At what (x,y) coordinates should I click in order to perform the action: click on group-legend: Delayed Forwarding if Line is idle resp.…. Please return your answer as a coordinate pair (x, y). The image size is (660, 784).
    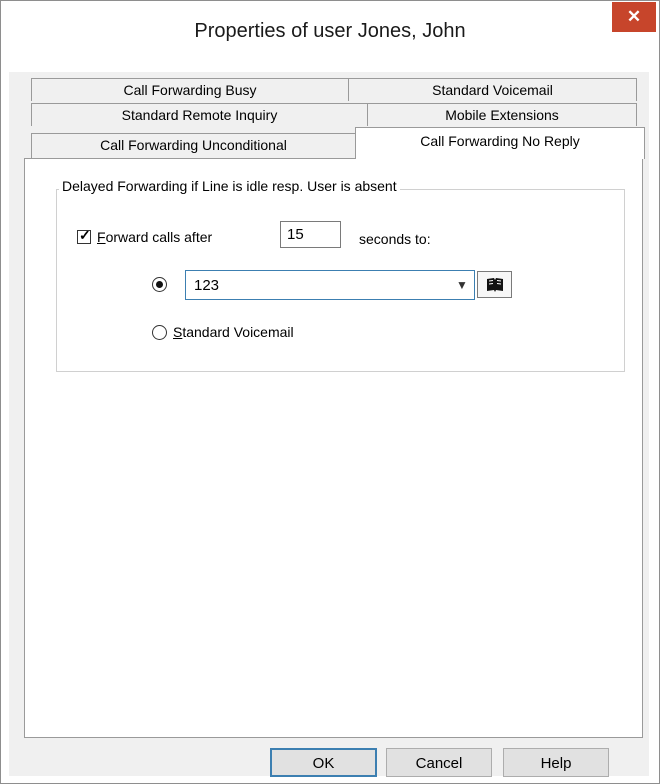
    Looking at the image, I should click on (229, 186).